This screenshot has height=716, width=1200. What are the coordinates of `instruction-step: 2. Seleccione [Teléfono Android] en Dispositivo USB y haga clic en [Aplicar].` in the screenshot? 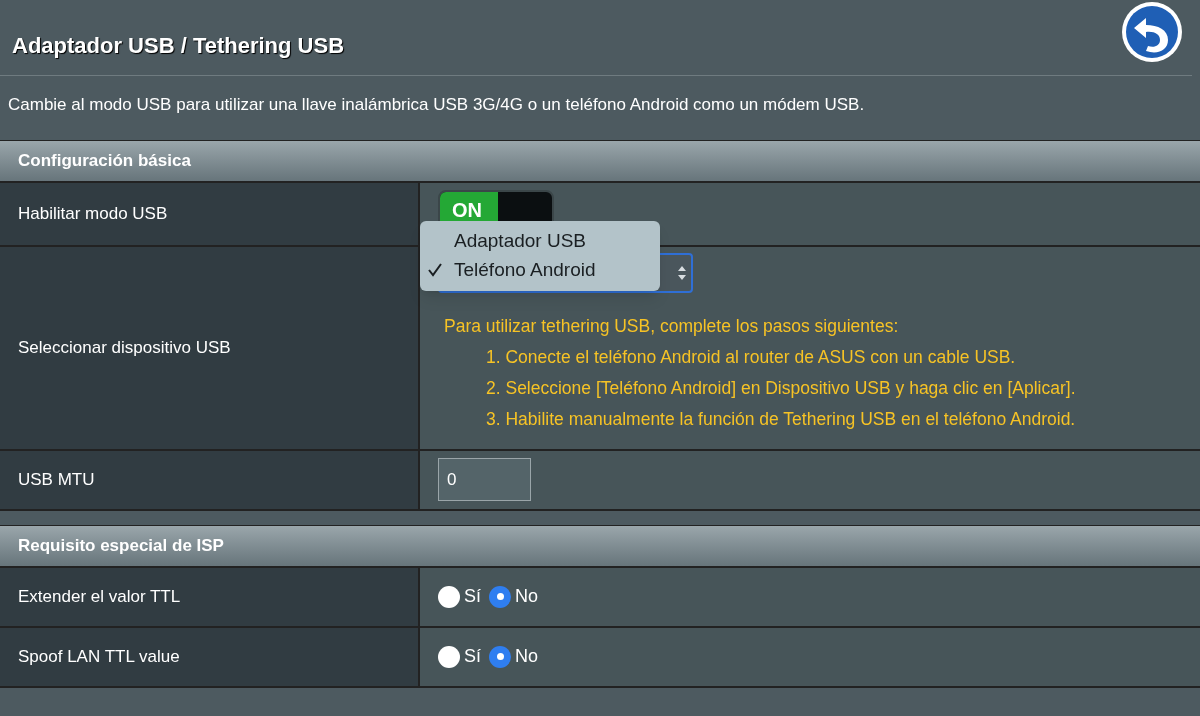 It's located at (781, 388).